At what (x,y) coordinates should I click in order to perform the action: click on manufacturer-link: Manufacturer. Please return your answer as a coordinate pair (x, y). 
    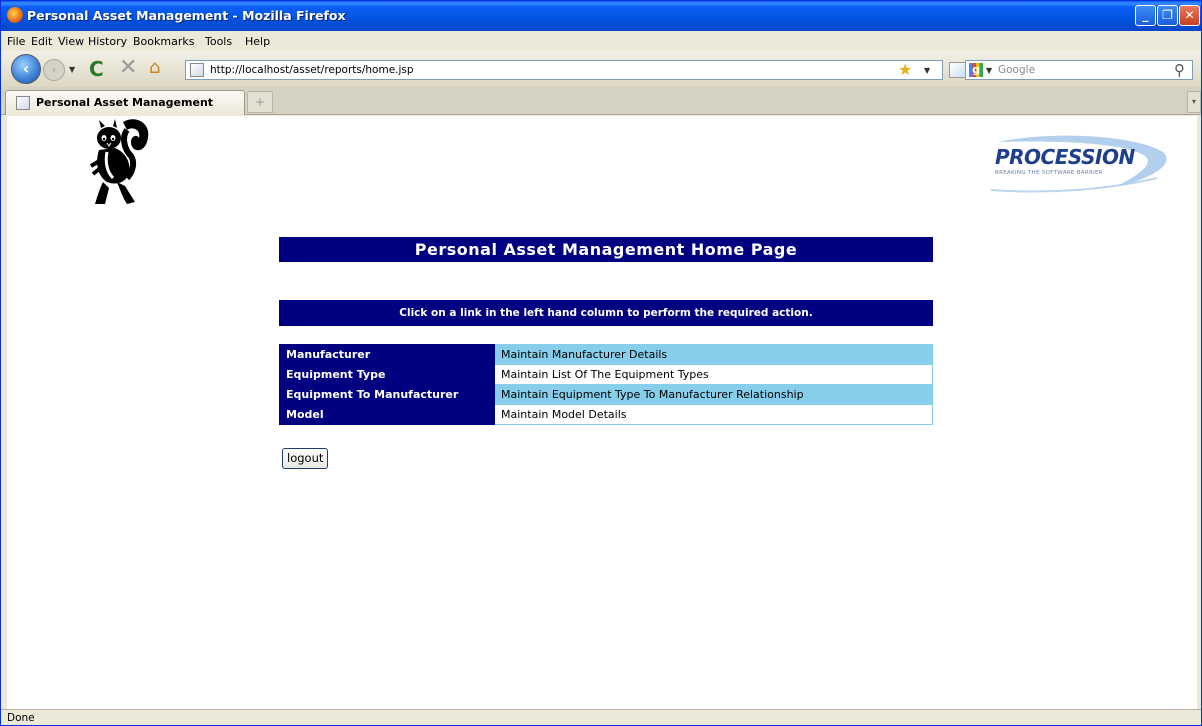
    Looking at the image, I should click on (387, 354).